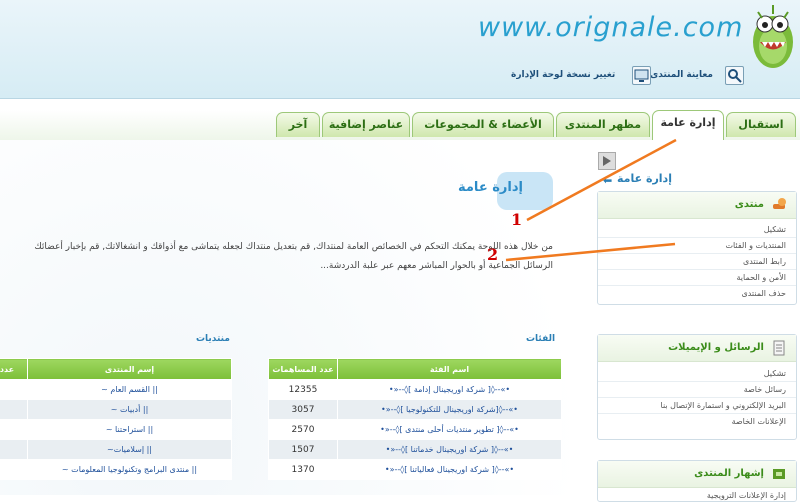 This screenshot has width=800, height=503. Describe the element at coordinates (129, 469) in the screenshot. I see `forum-link: || منتدى البرامج وتكنولوجيا المعلومات ~` at that location.